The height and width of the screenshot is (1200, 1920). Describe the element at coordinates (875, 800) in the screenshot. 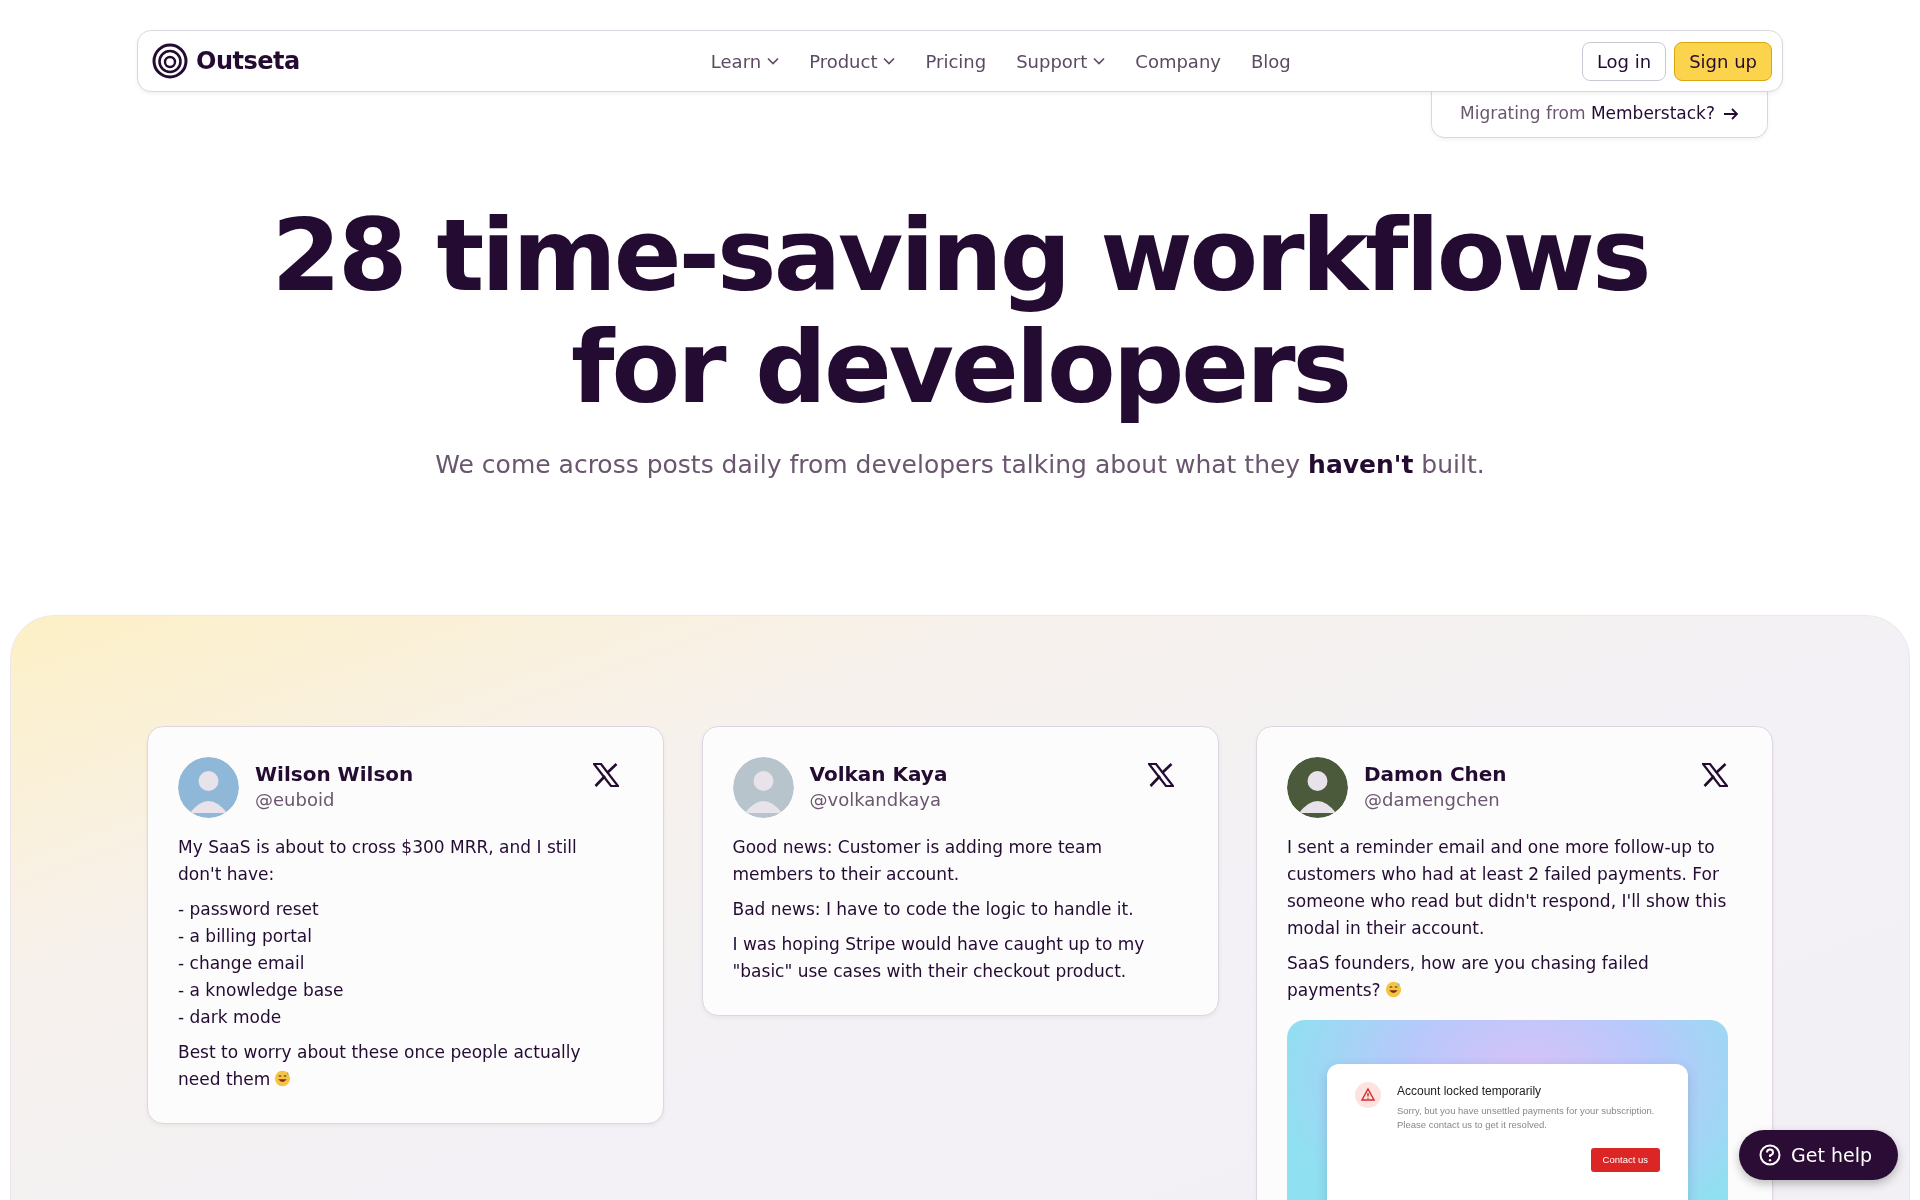

I see `author-handle: @volkandkaya` at that location.